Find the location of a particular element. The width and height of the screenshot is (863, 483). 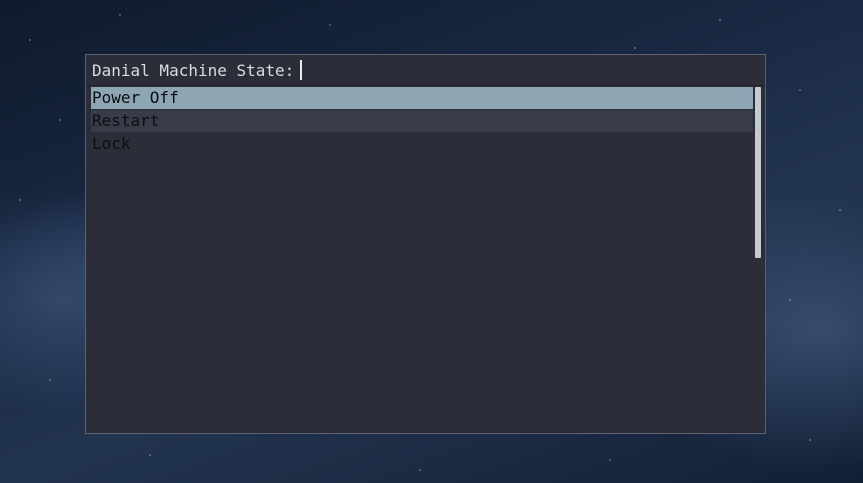

scrollbar is located at coordinates (758, 172).